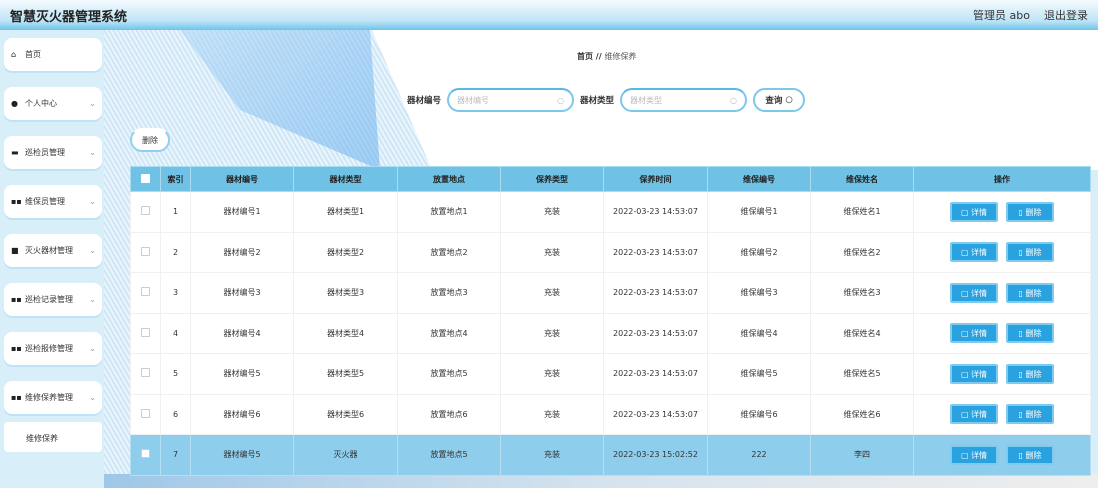  What do you see at coordinates (45, 152) in the screenshot?
I see `sidebar-item-label: 巡检员管理` at bounding box center [45, 152].